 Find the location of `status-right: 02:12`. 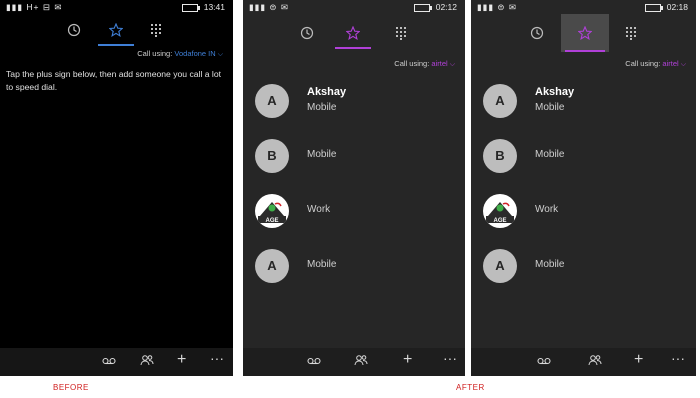

status-right: 02:12 is located at coordinates (435, 7).